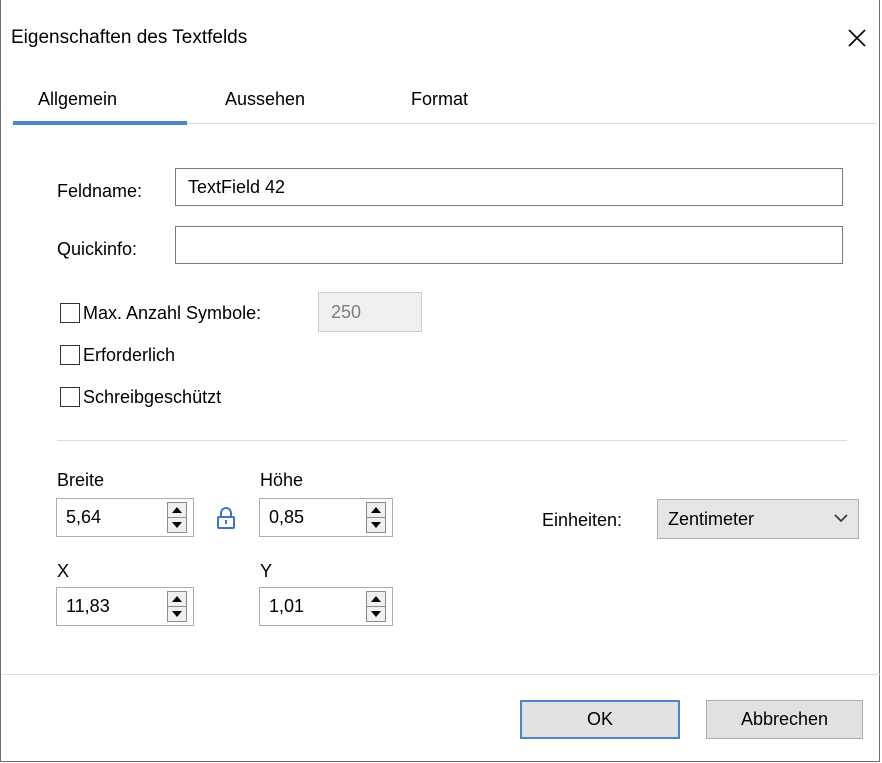 This screenshot has height=763, width=882. I want to click on readonly-label: Schreibgeschützt, so click(152, 397).